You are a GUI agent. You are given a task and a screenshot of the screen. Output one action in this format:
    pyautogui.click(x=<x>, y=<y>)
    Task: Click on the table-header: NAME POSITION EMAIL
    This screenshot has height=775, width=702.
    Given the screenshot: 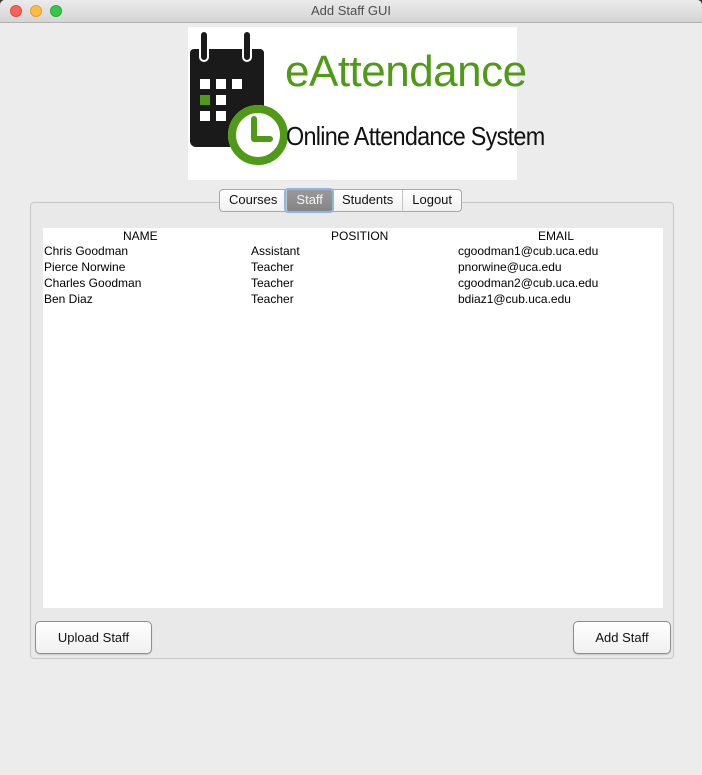 What is the action you would take?
    pyautogui.click(x=353, y=235)
    